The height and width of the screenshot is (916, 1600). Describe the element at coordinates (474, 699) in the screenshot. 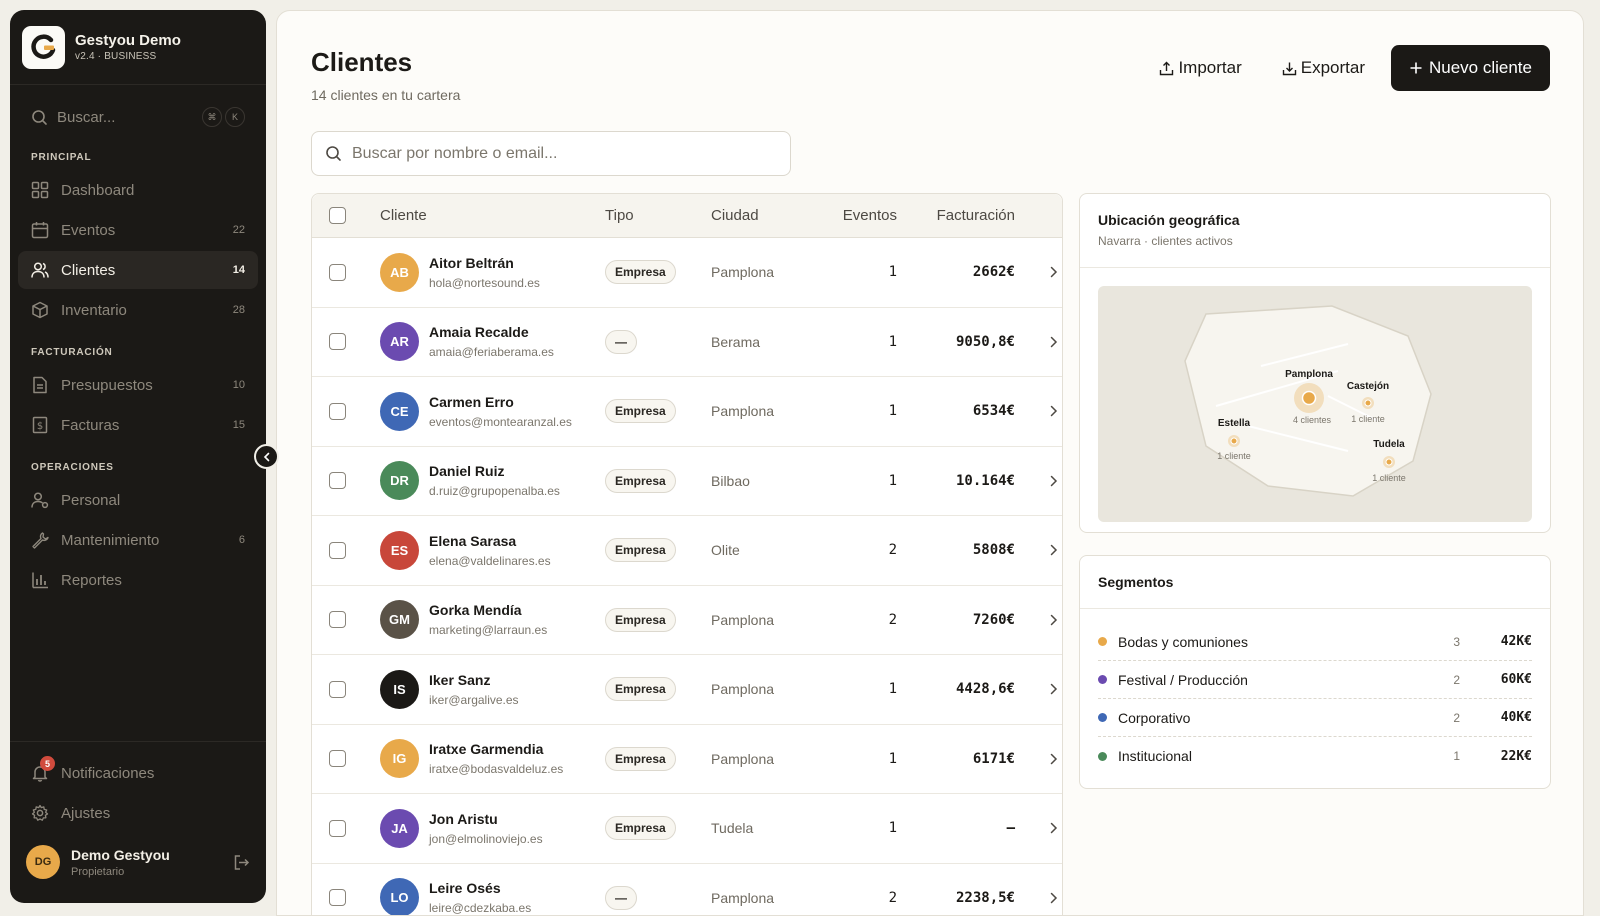

I see `client-email: iker@argalive.es` at that location.